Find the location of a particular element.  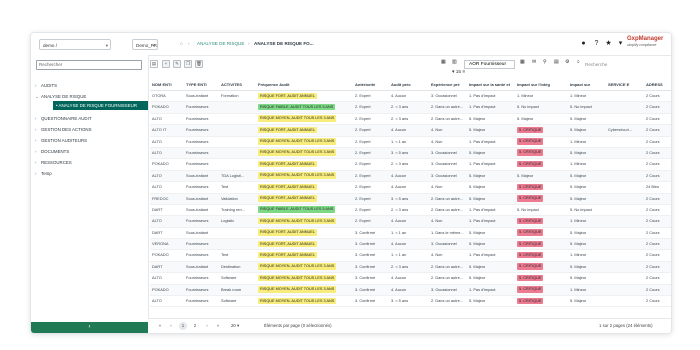

column-header: Audit préc is located at coordinates (409, 84).